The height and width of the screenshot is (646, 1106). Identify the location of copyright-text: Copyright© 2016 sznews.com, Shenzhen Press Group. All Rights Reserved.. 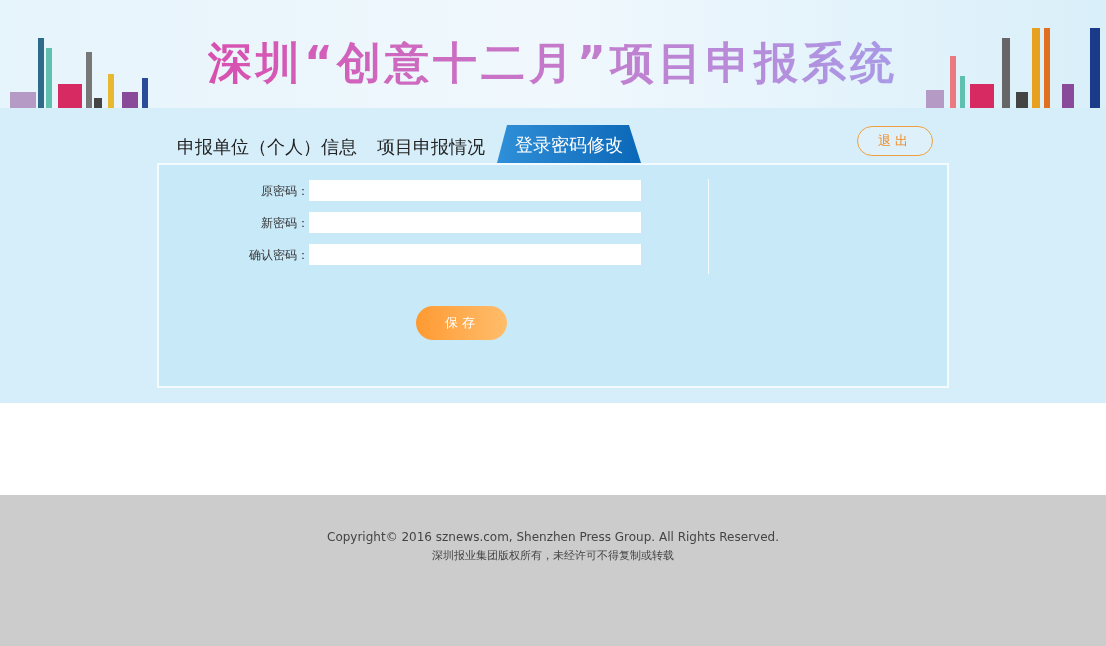
(553, 537).